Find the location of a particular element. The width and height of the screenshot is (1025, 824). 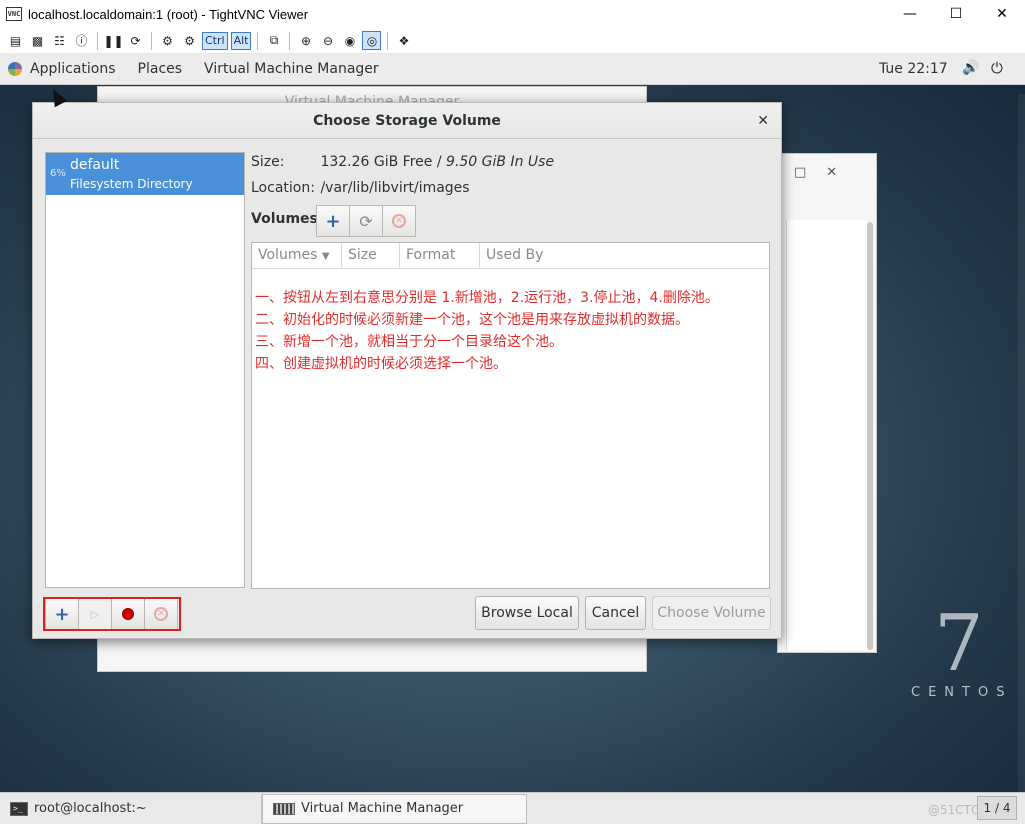

fullscreen-icon: ❖ is located at coordinates (403, 40).